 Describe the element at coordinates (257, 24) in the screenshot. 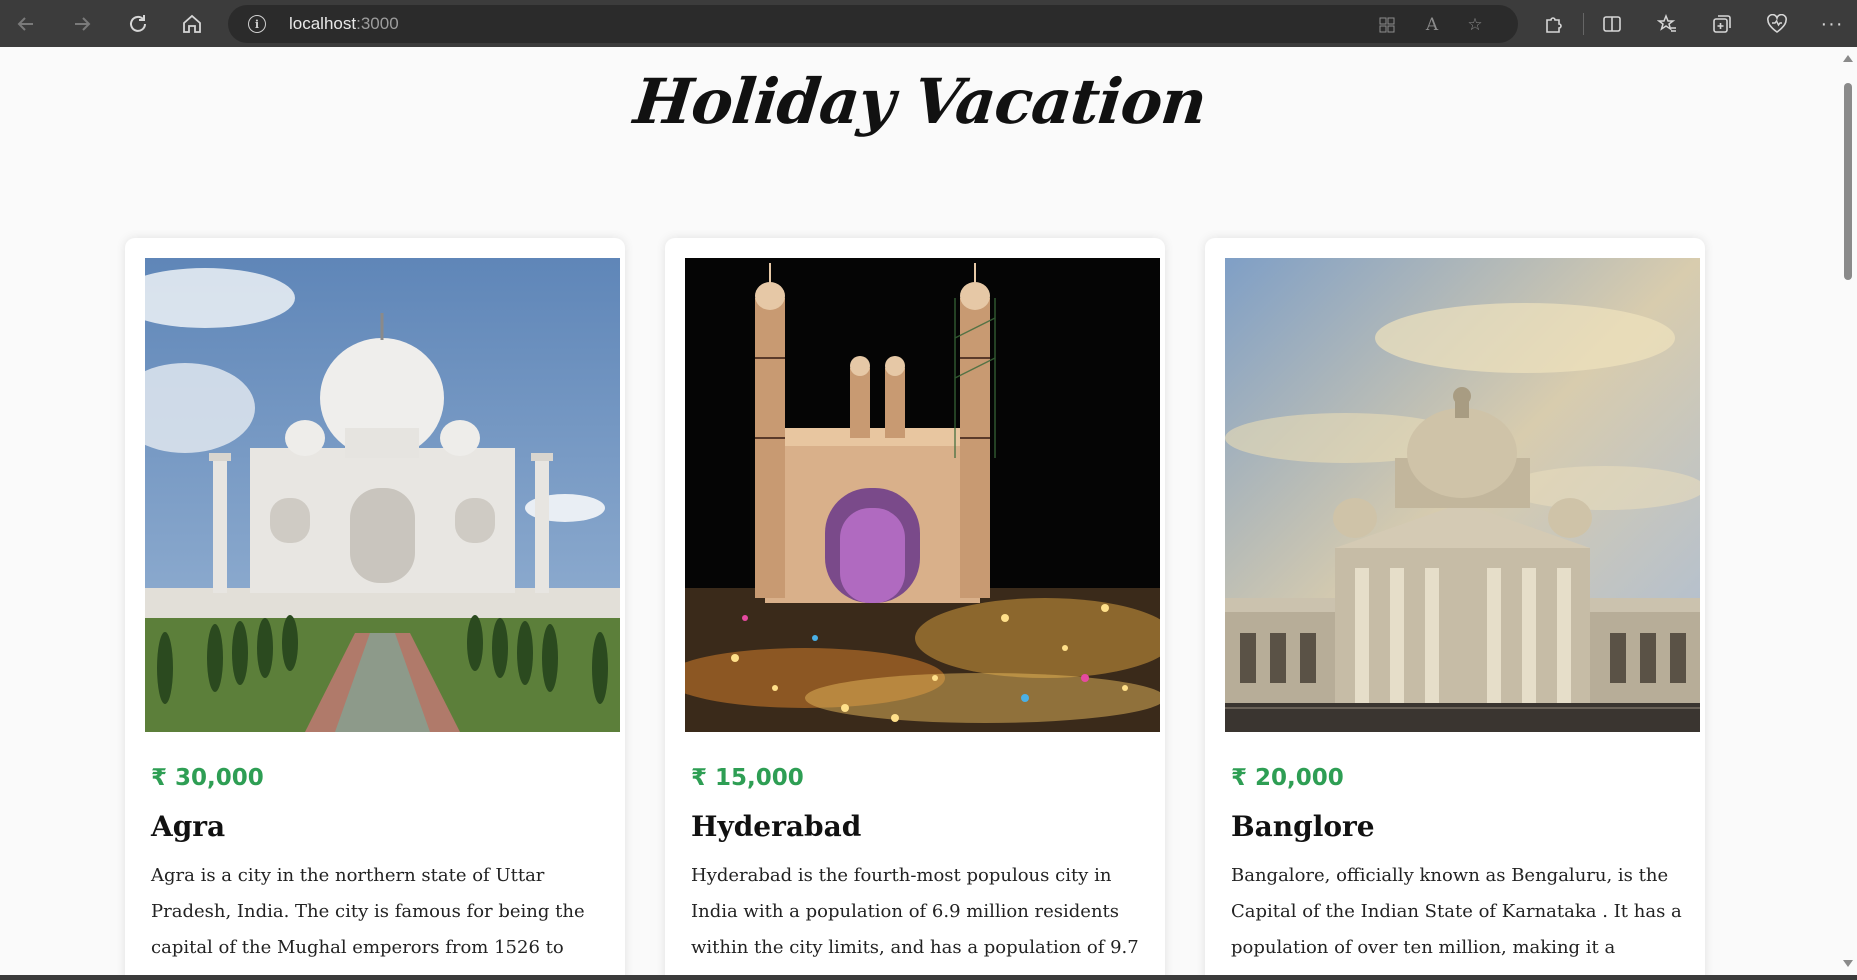

I see `site-info-icon: i` at that location.